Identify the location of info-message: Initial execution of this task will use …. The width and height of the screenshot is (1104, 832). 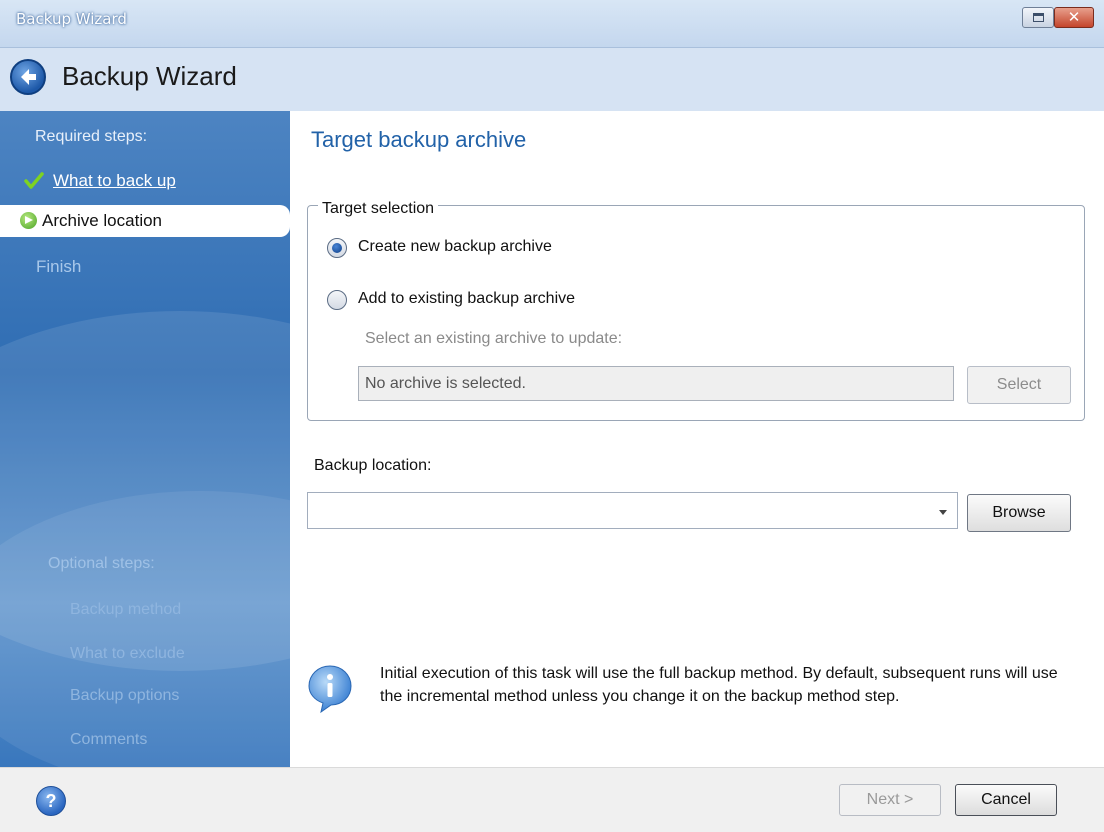
(719, 685).